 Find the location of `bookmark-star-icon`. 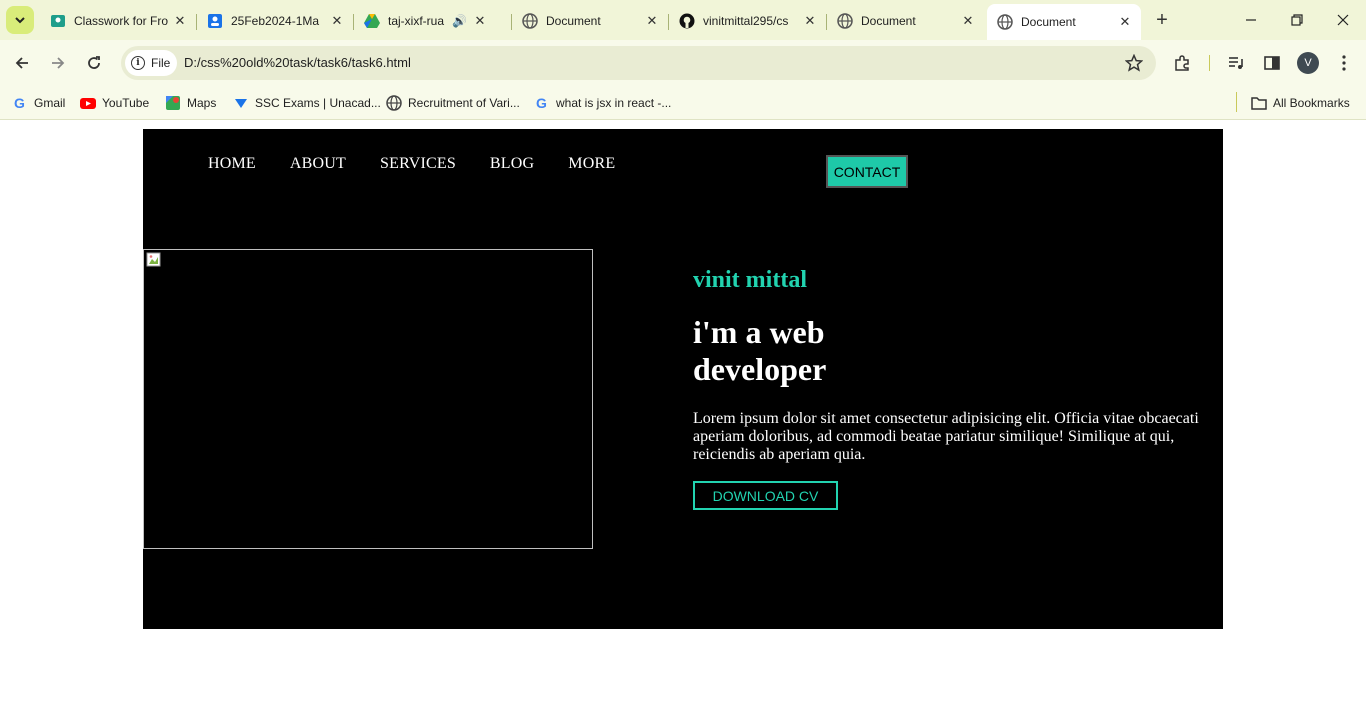

bookmark-star-icon is located at coordinates (1134, 63).